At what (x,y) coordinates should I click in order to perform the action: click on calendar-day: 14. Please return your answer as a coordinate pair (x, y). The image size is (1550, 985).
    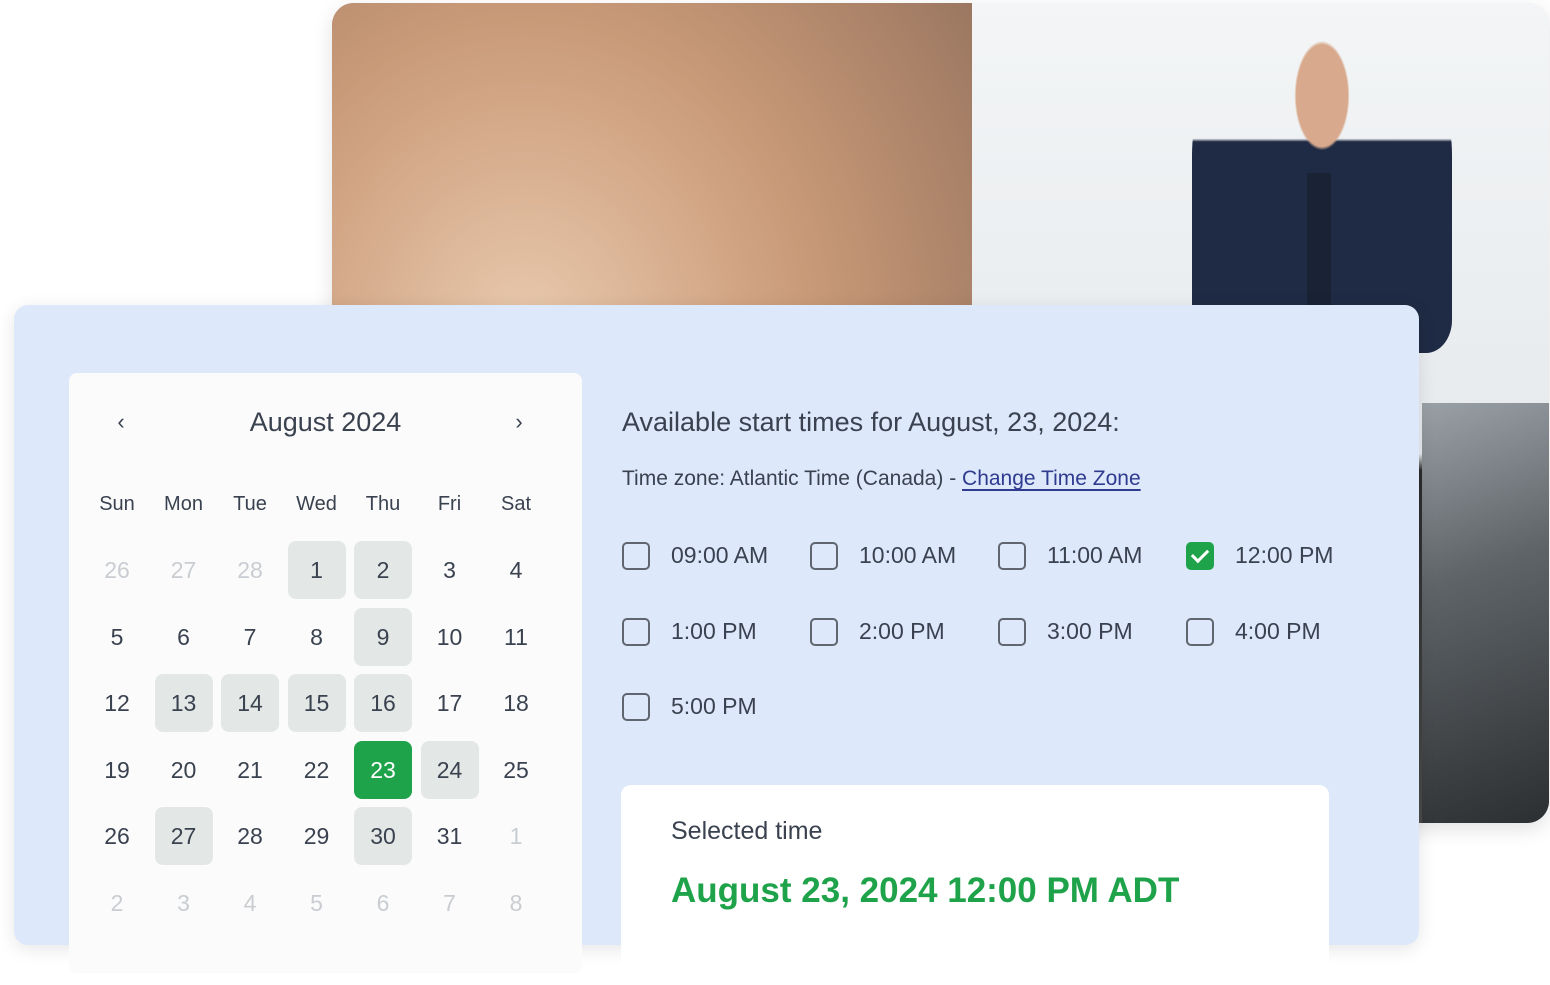
    Looking at the image, I should click on (250, 703).